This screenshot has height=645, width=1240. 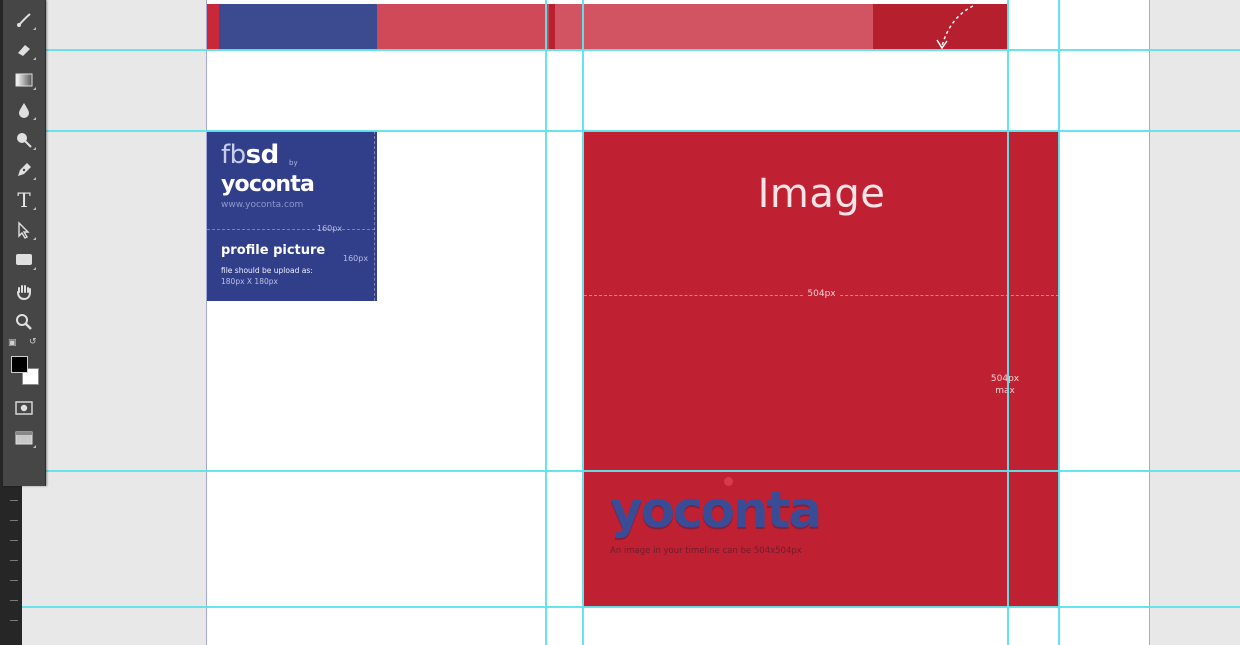 I want to click on brand-url: www.yoconta.com, so click(x=262, y=205).